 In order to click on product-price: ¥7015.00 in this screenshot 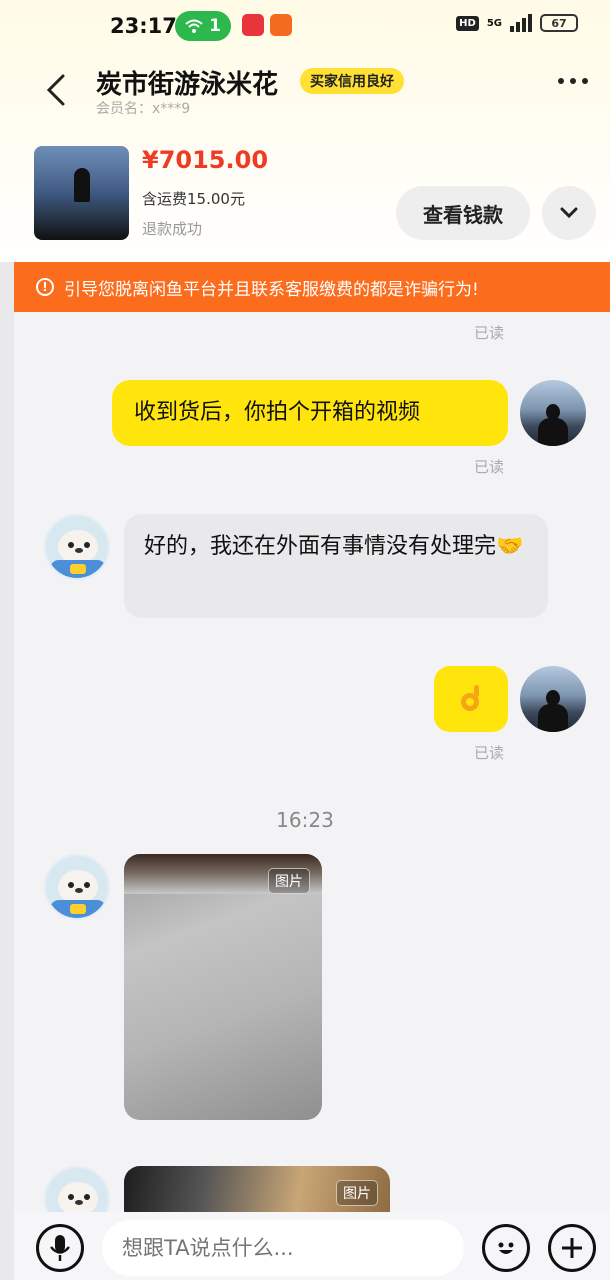, I will do `click(205, 160)`.